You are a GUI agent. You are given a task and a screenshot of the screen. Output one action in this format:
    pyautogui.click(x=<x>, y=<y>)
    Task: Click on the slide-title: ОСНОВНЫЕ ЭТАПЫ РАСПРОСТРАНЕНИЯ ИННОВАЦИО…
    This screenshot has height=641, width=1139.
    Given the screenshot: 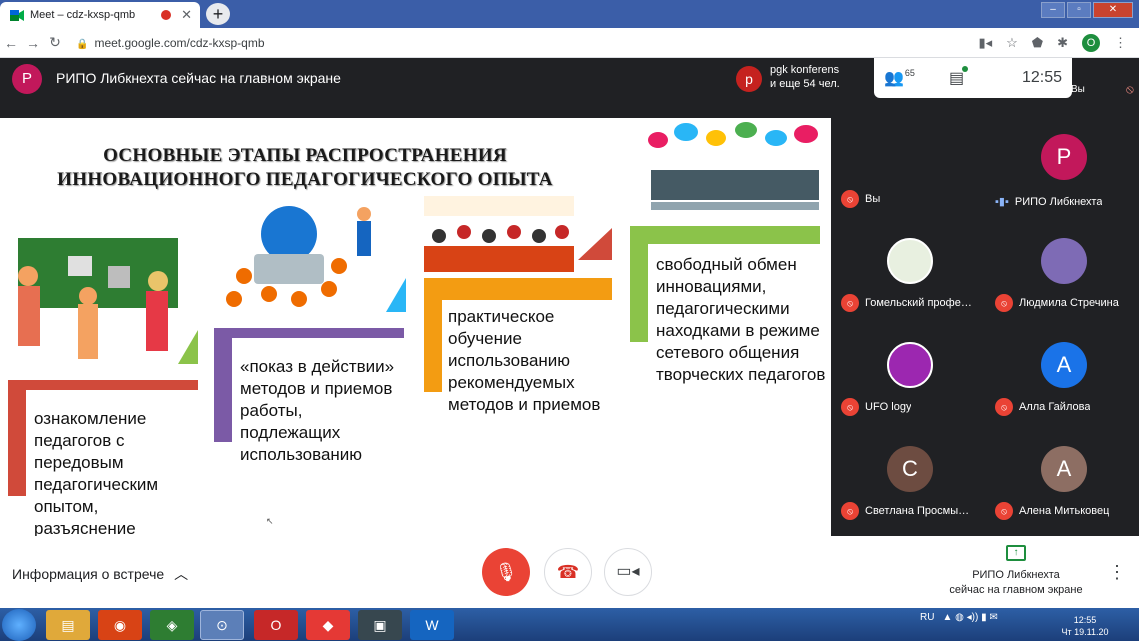 What is the action you would take?
    pyautogui.click(x=305, y=168)
    